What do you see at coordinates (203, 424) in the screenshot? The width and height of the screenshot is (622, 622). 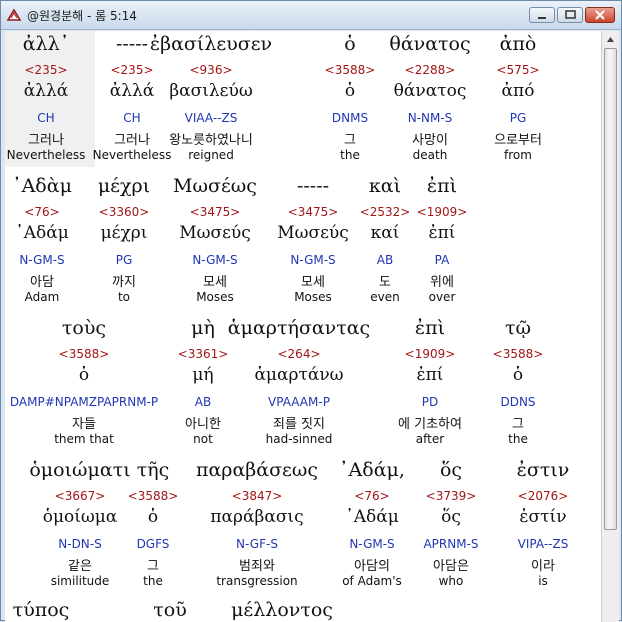 I see `korean-gloss: 아니한` at bounding box center [203, 424].